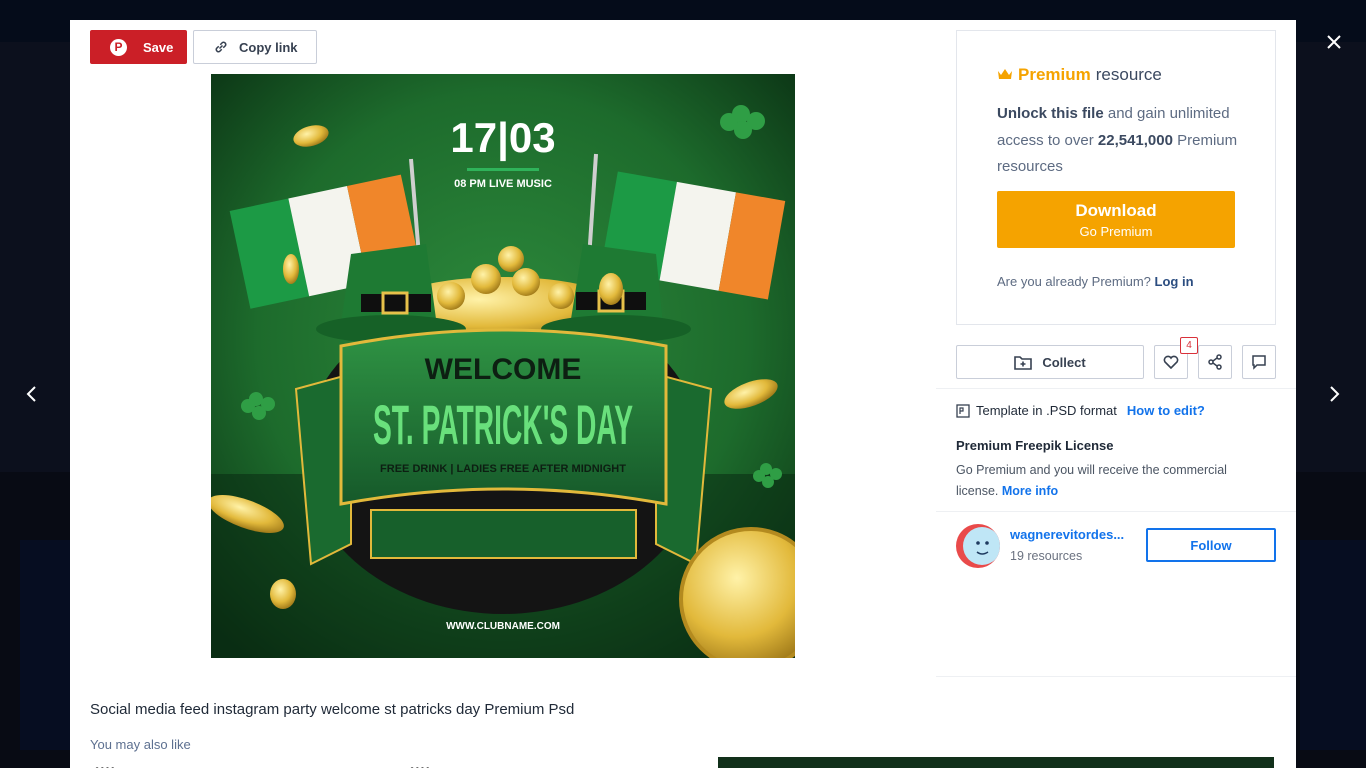  What do you see at coordinates (503, 424) in the screenshot?
I see `poster-headline: ST. PATRICK'S DAY` at bounding box center [503, 424].